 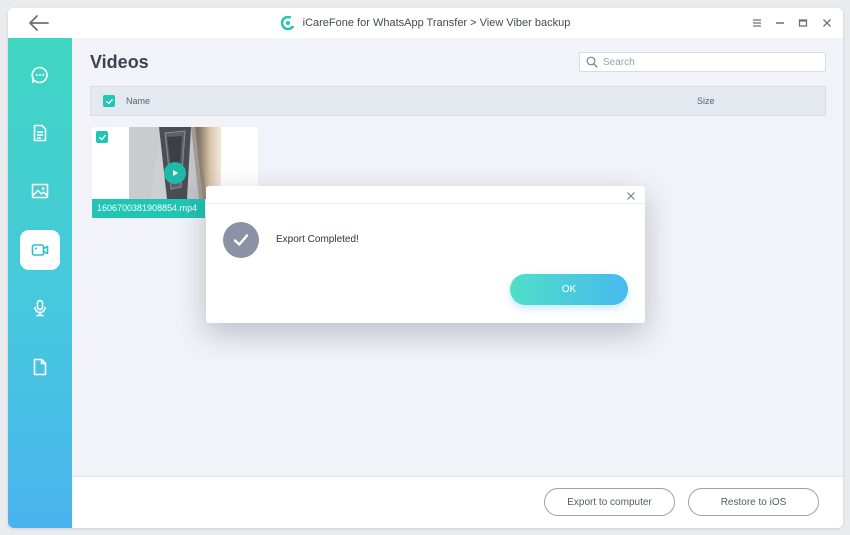 I want to click on search-input, so click(x=708, y=62).